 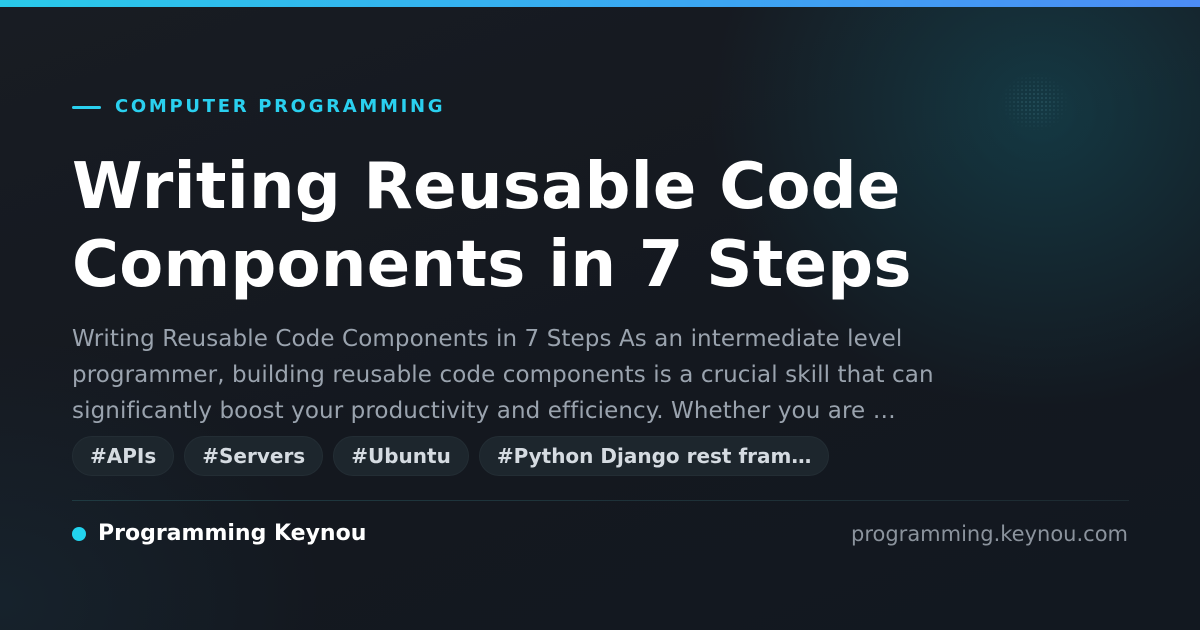 I want to click on site-brand: Programming Keynou, so click(x=219, y=534).